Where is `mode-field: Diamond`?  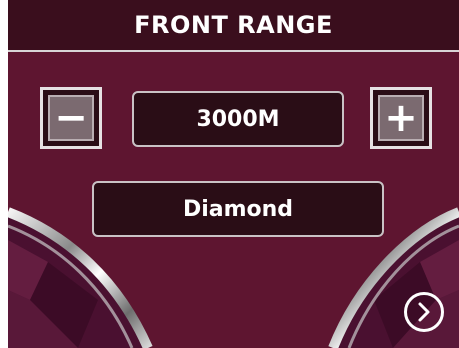 mode-field: Diamond is located at coordinates (238, 209).